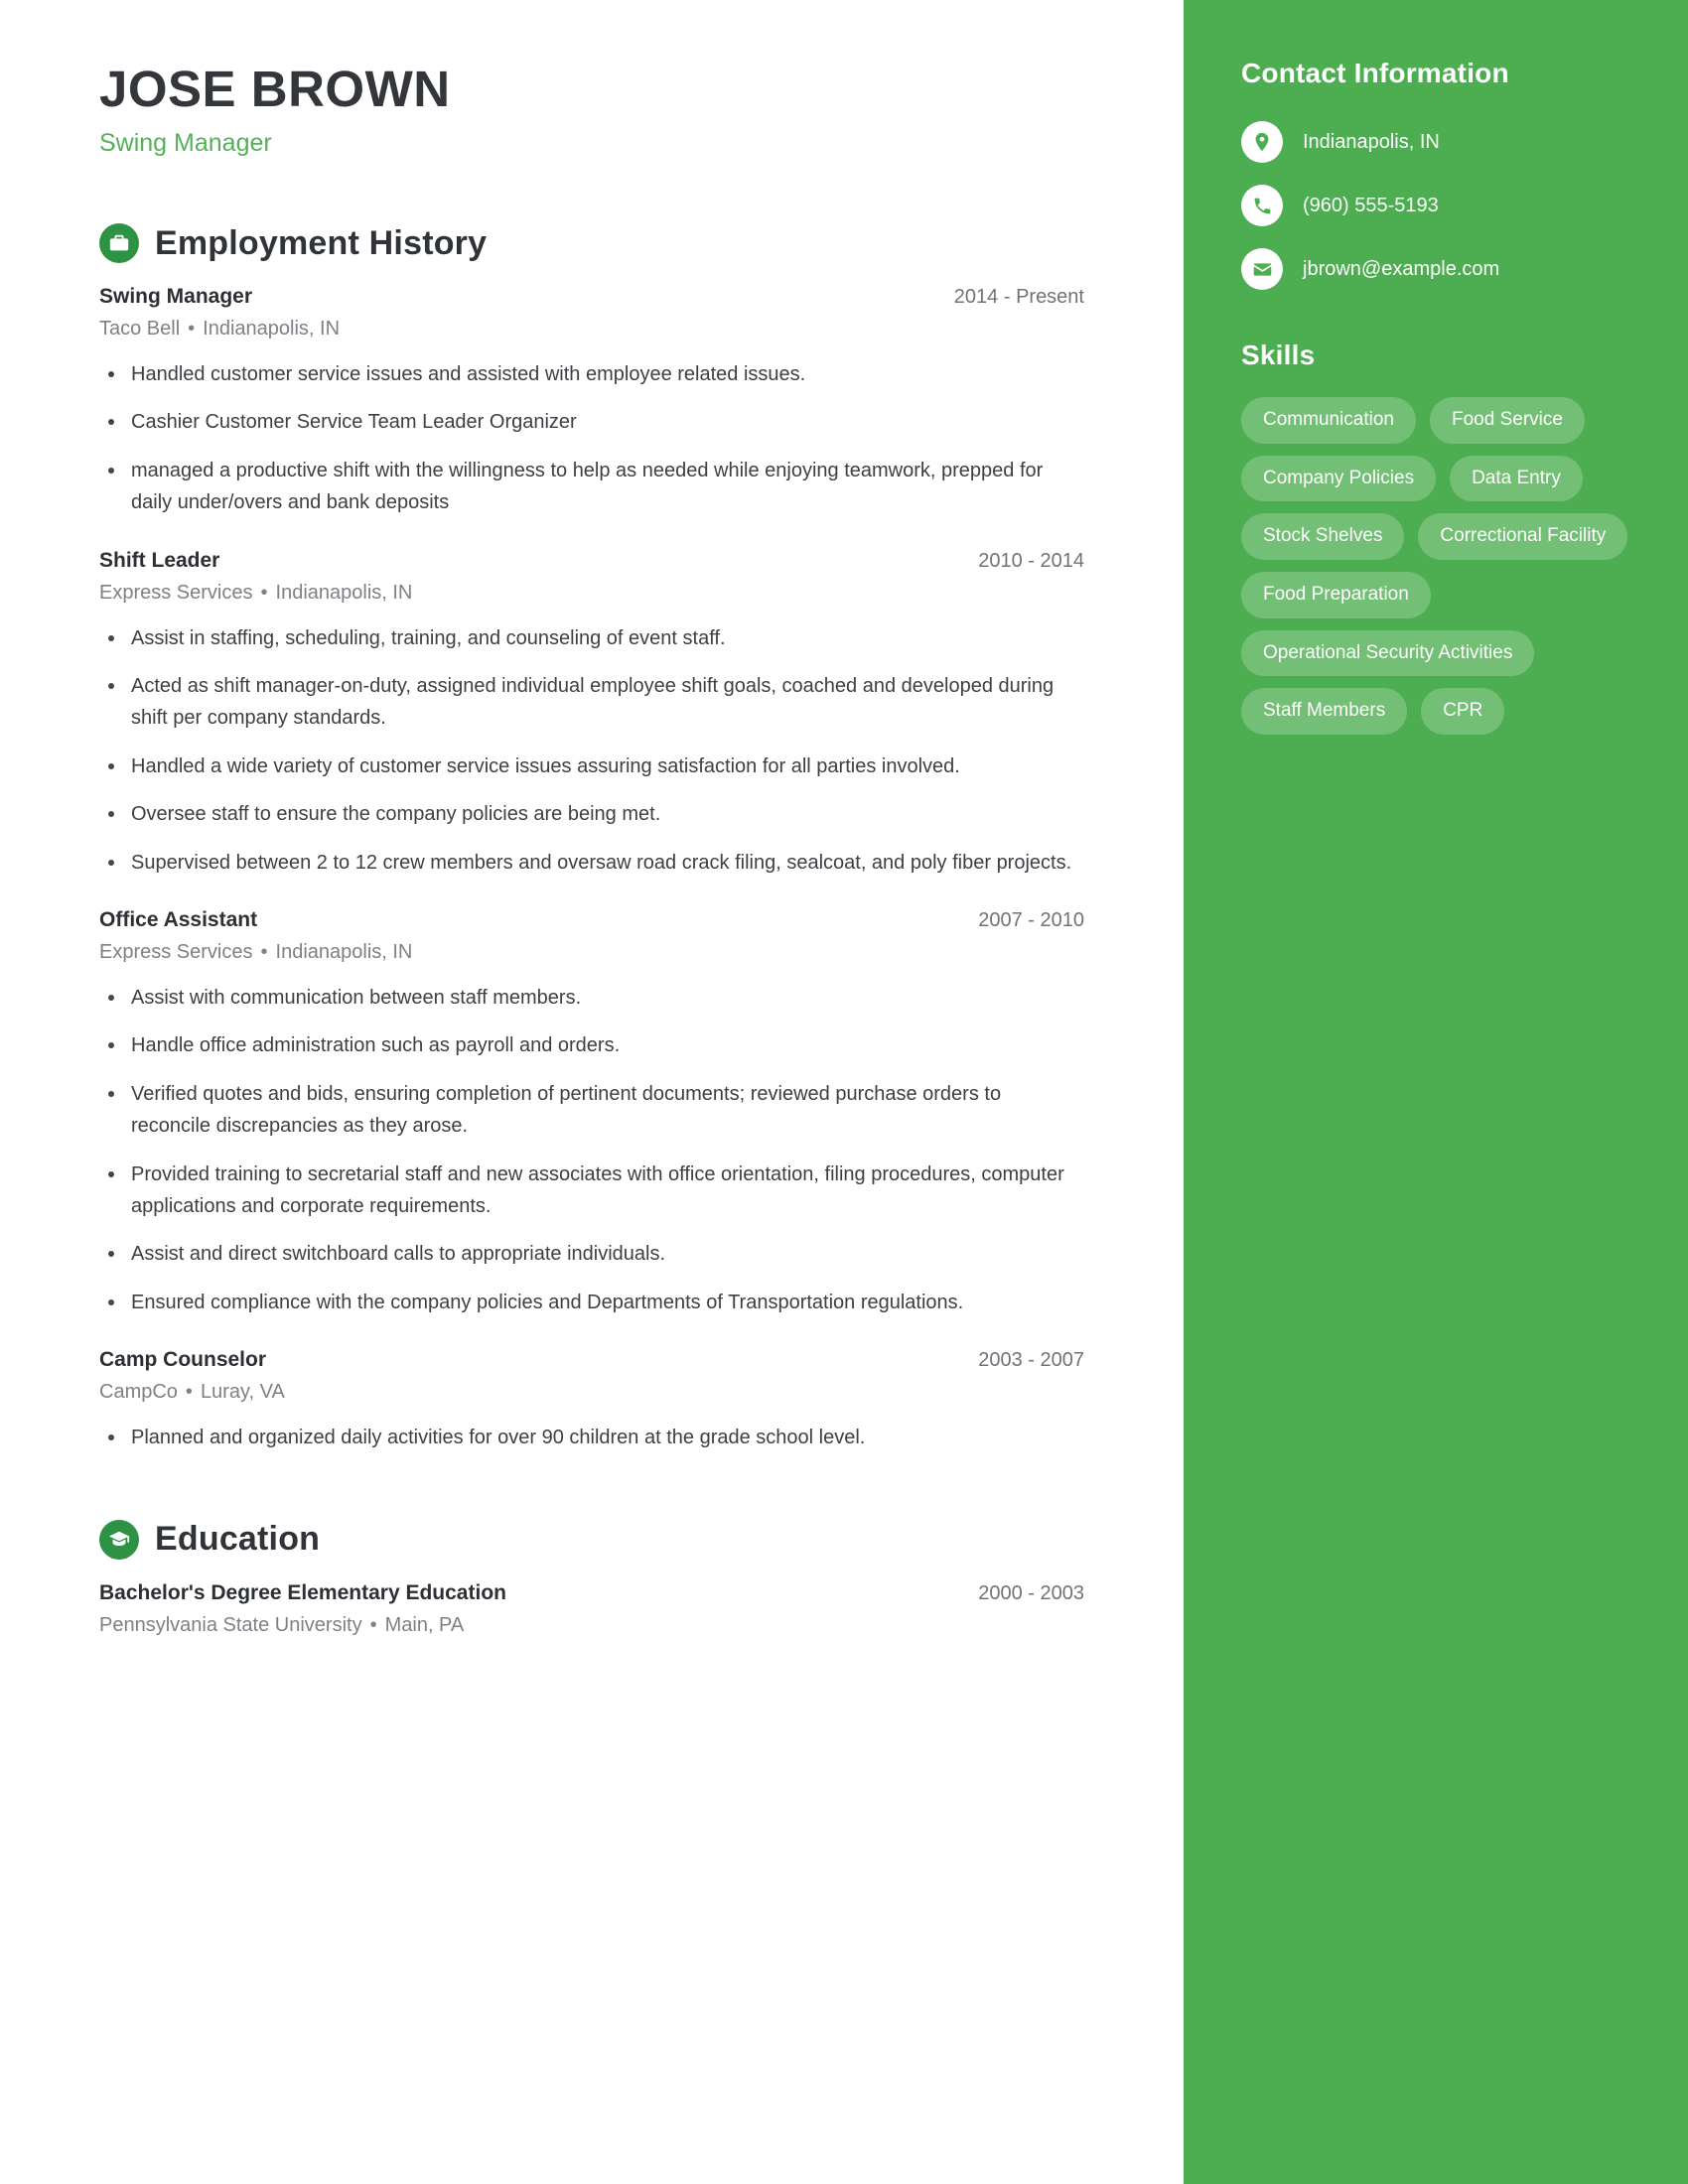 This screenshot has width=1688, height=2184. What do you see at coordinates (1031, 1360) in the screenshot?
I see `entry-date: 2003 - 2007` at bounding box center [1031, 1360].